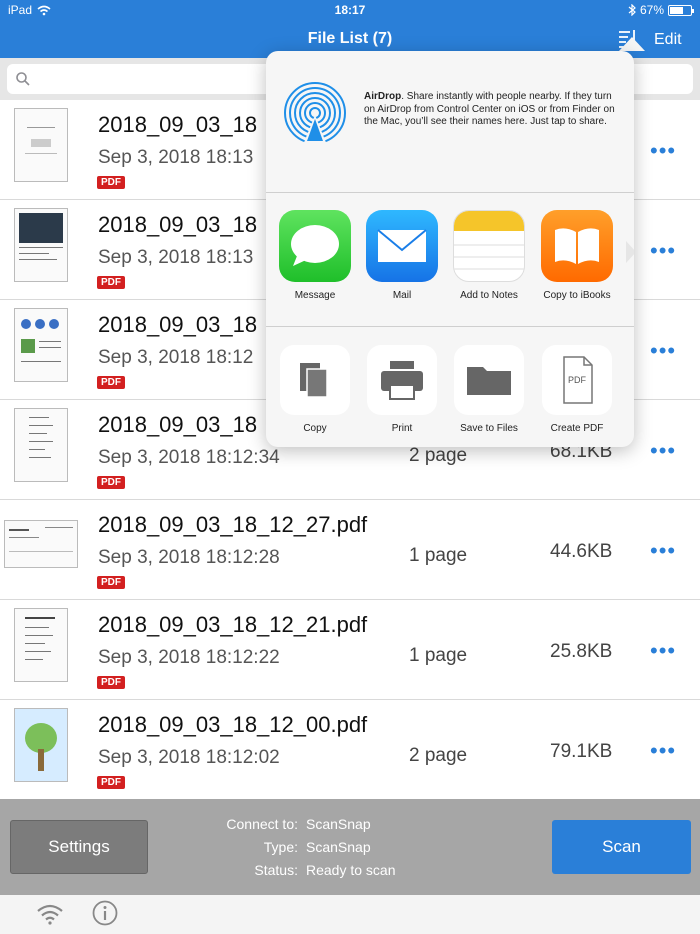  I want to click on share-apps-row: Message Mail Add to Notes Copy to iBooks, so click(450, 260).